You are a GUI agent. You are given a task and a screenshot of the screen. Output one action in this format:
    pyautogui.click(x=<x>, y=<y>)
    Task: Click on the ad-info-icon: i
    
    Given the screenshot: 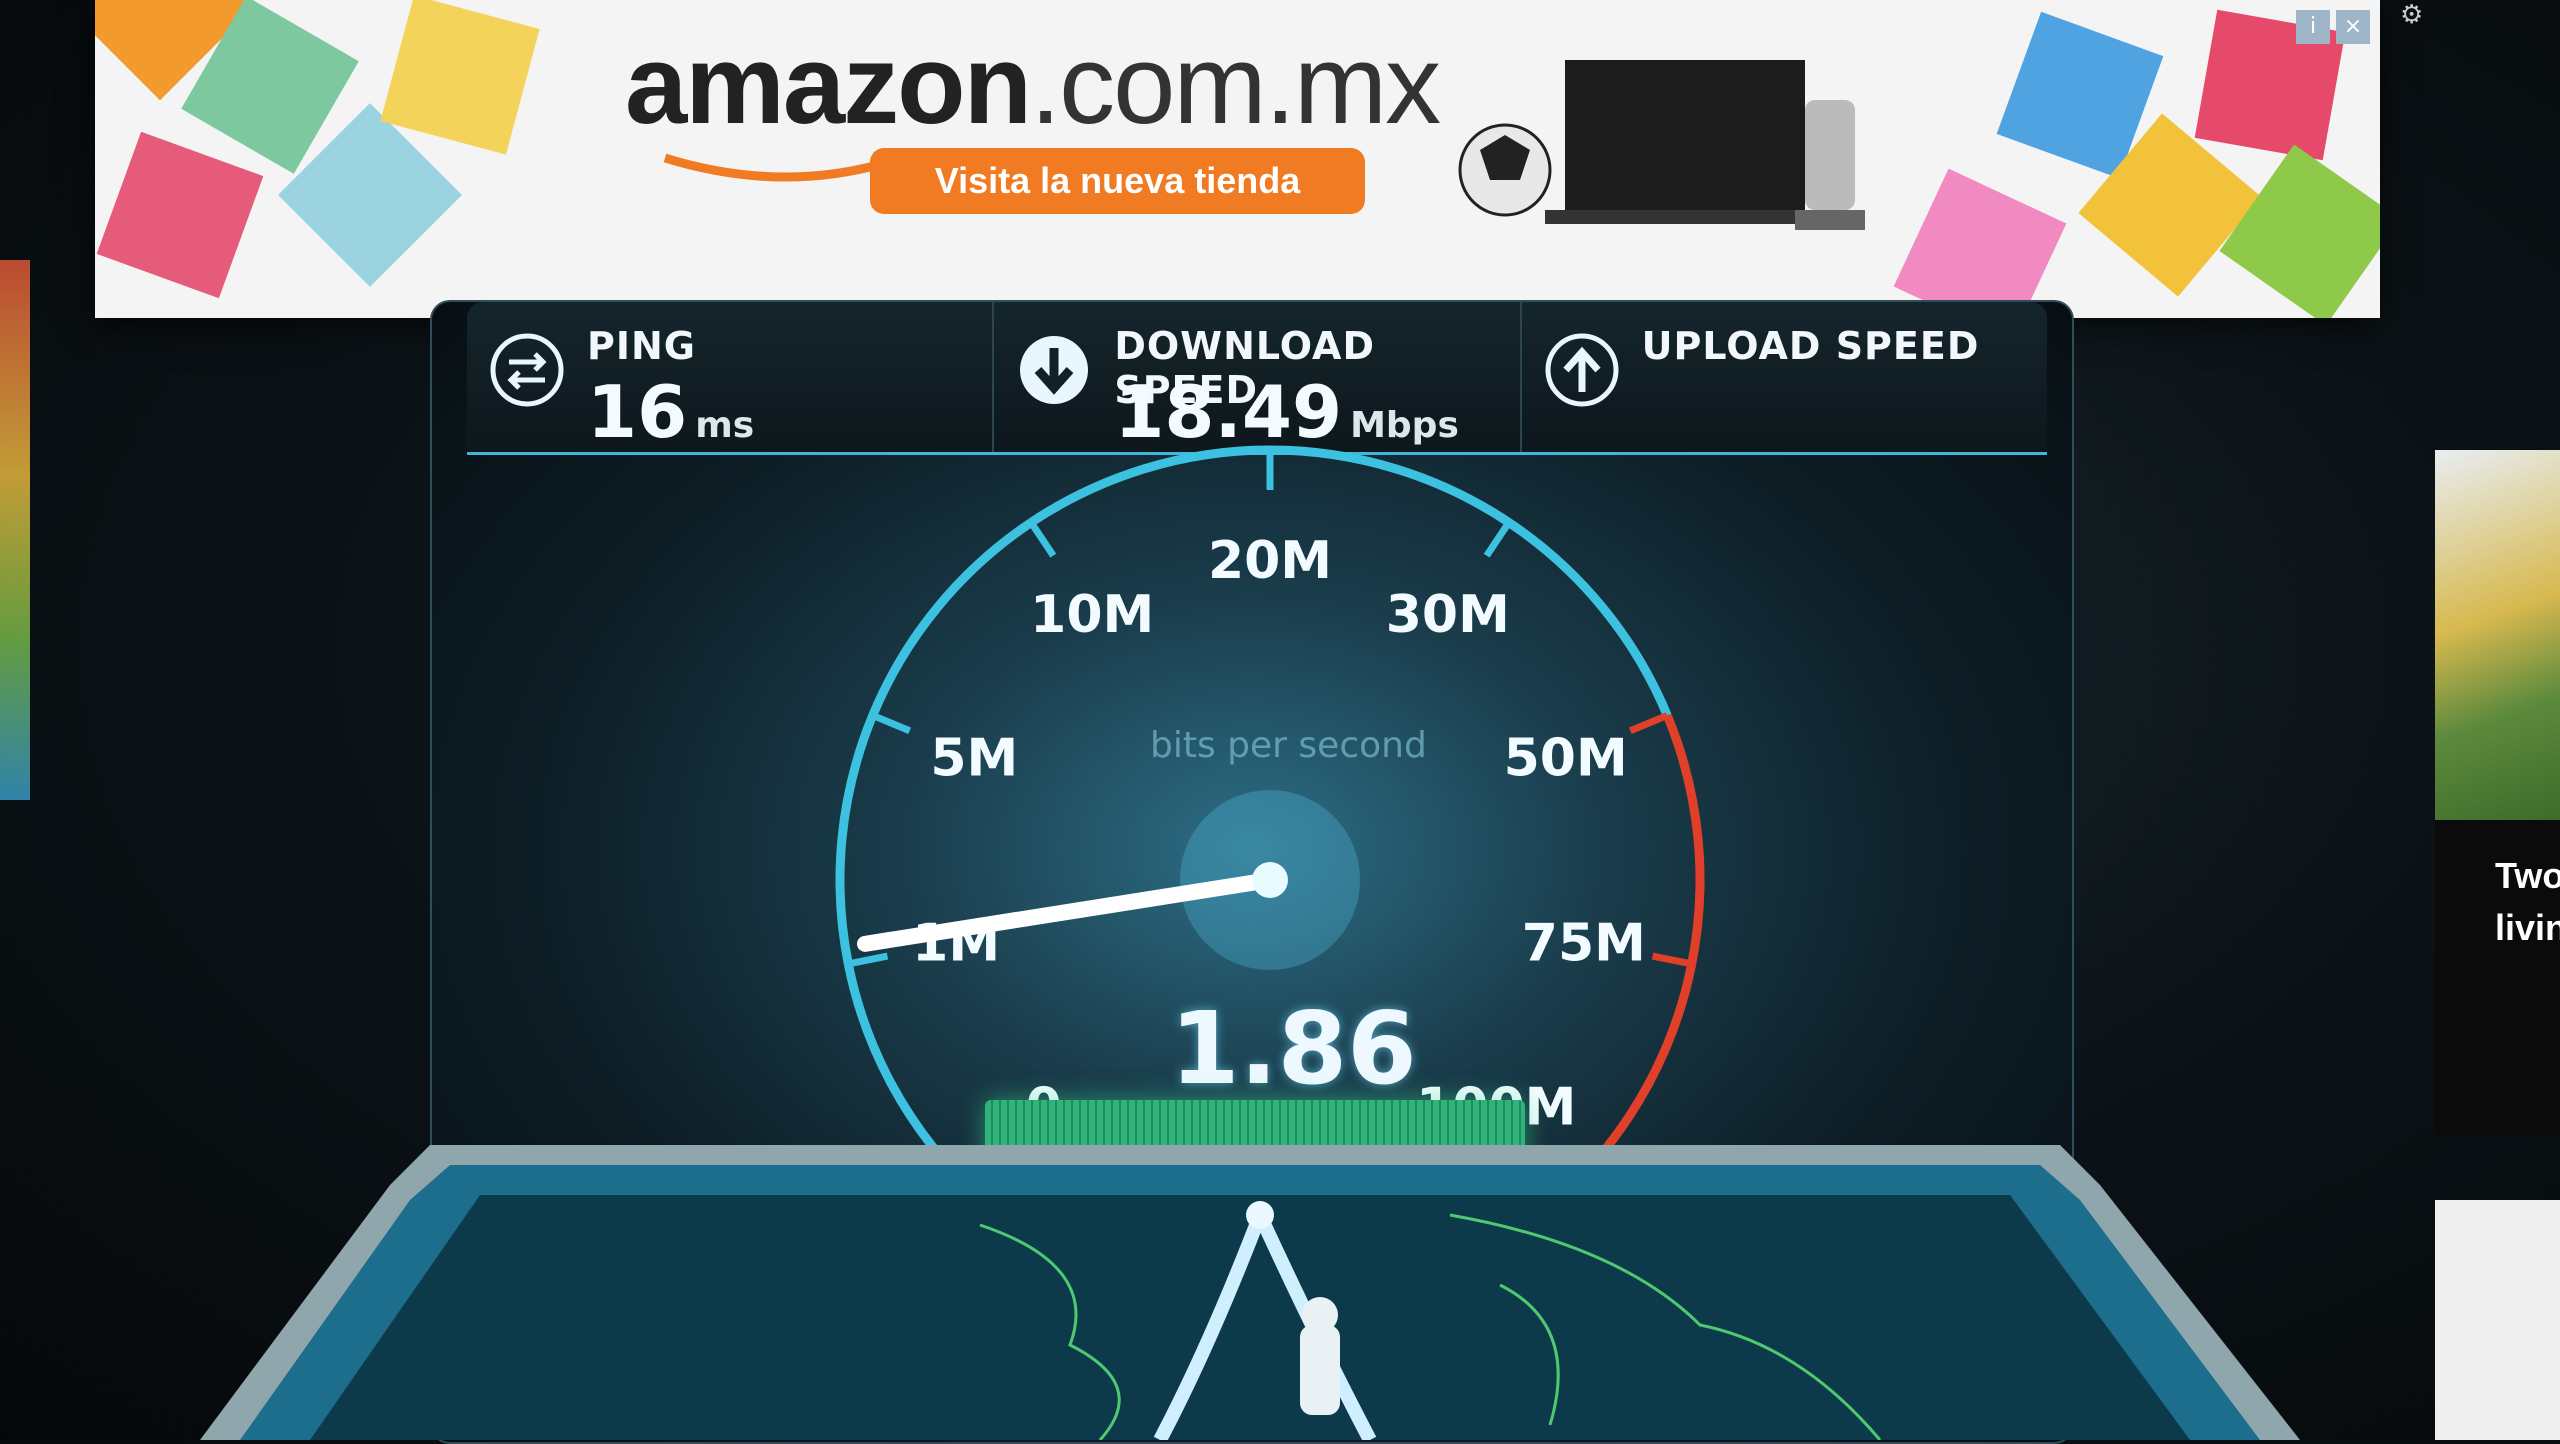 What is the action you would take?
    pyautogui.click(x=2313, y=27)
    